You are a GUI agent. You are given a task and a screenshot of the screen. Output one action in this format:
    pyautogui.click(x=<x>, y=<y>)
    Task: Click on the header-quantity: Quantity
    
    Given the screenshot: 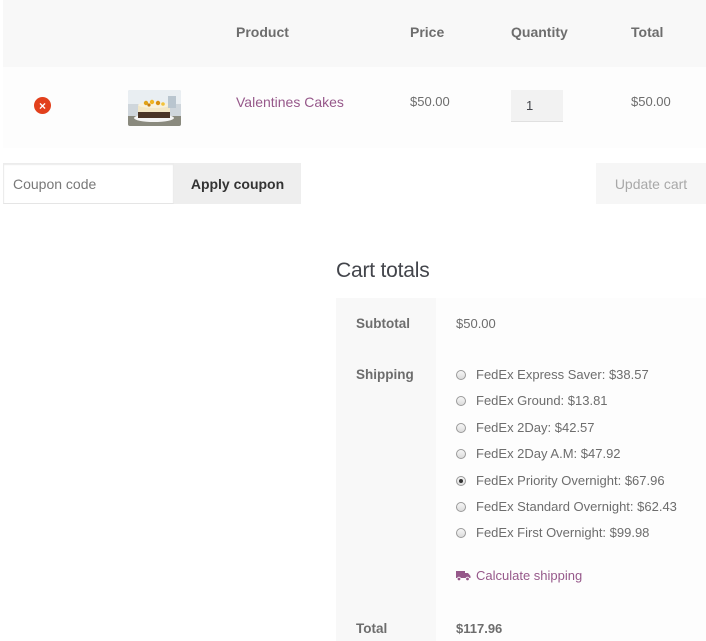 What is the action you would take?
    pyautogui.click(x=539, y=32)
    